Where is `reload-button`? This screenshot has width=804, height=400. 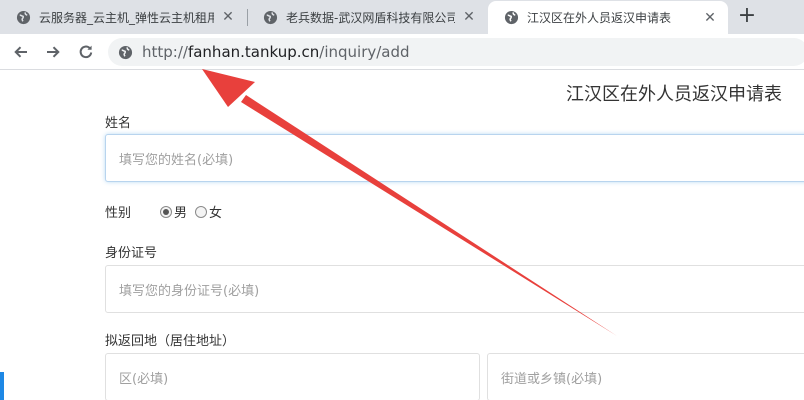
reload-button is located at coordinates (86, 52).